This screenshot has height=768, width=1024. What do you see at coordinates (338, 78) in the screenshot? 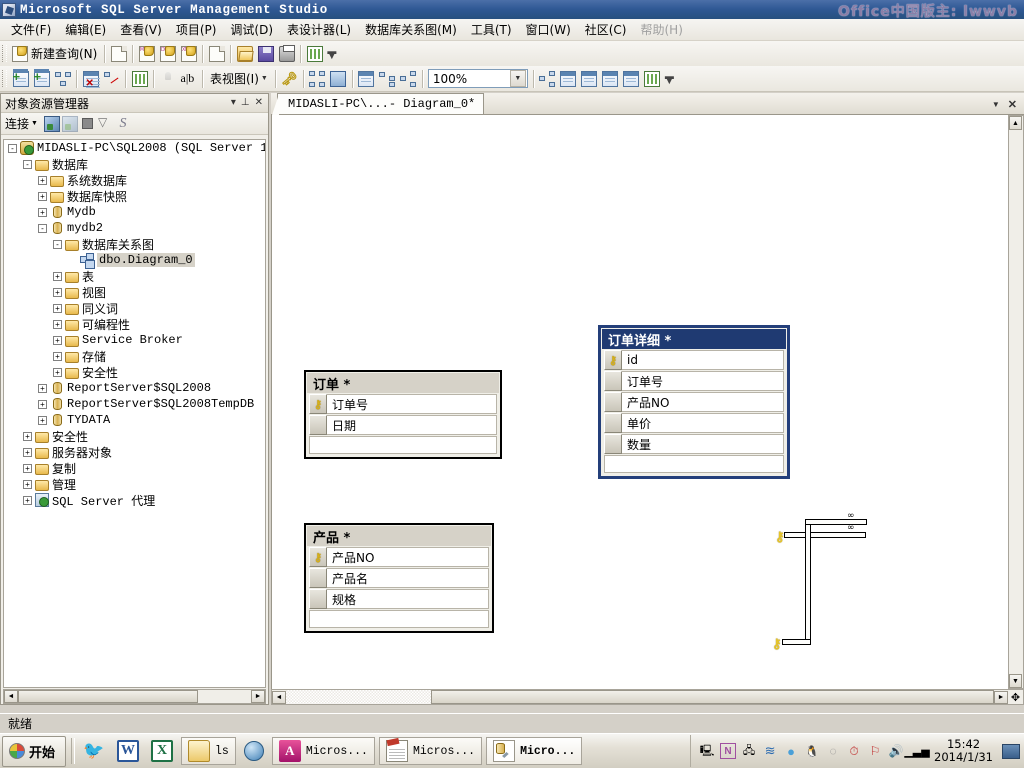
I see `manage-indexes-button` at bounding box center [338, 78].